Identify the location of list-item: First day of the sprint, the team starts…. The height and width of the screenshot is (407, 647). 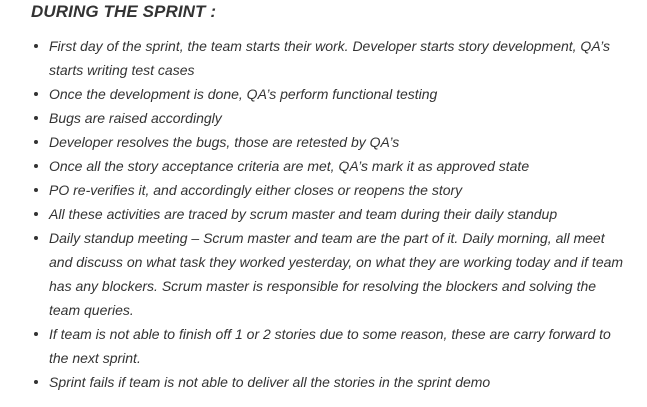
(331, 58).